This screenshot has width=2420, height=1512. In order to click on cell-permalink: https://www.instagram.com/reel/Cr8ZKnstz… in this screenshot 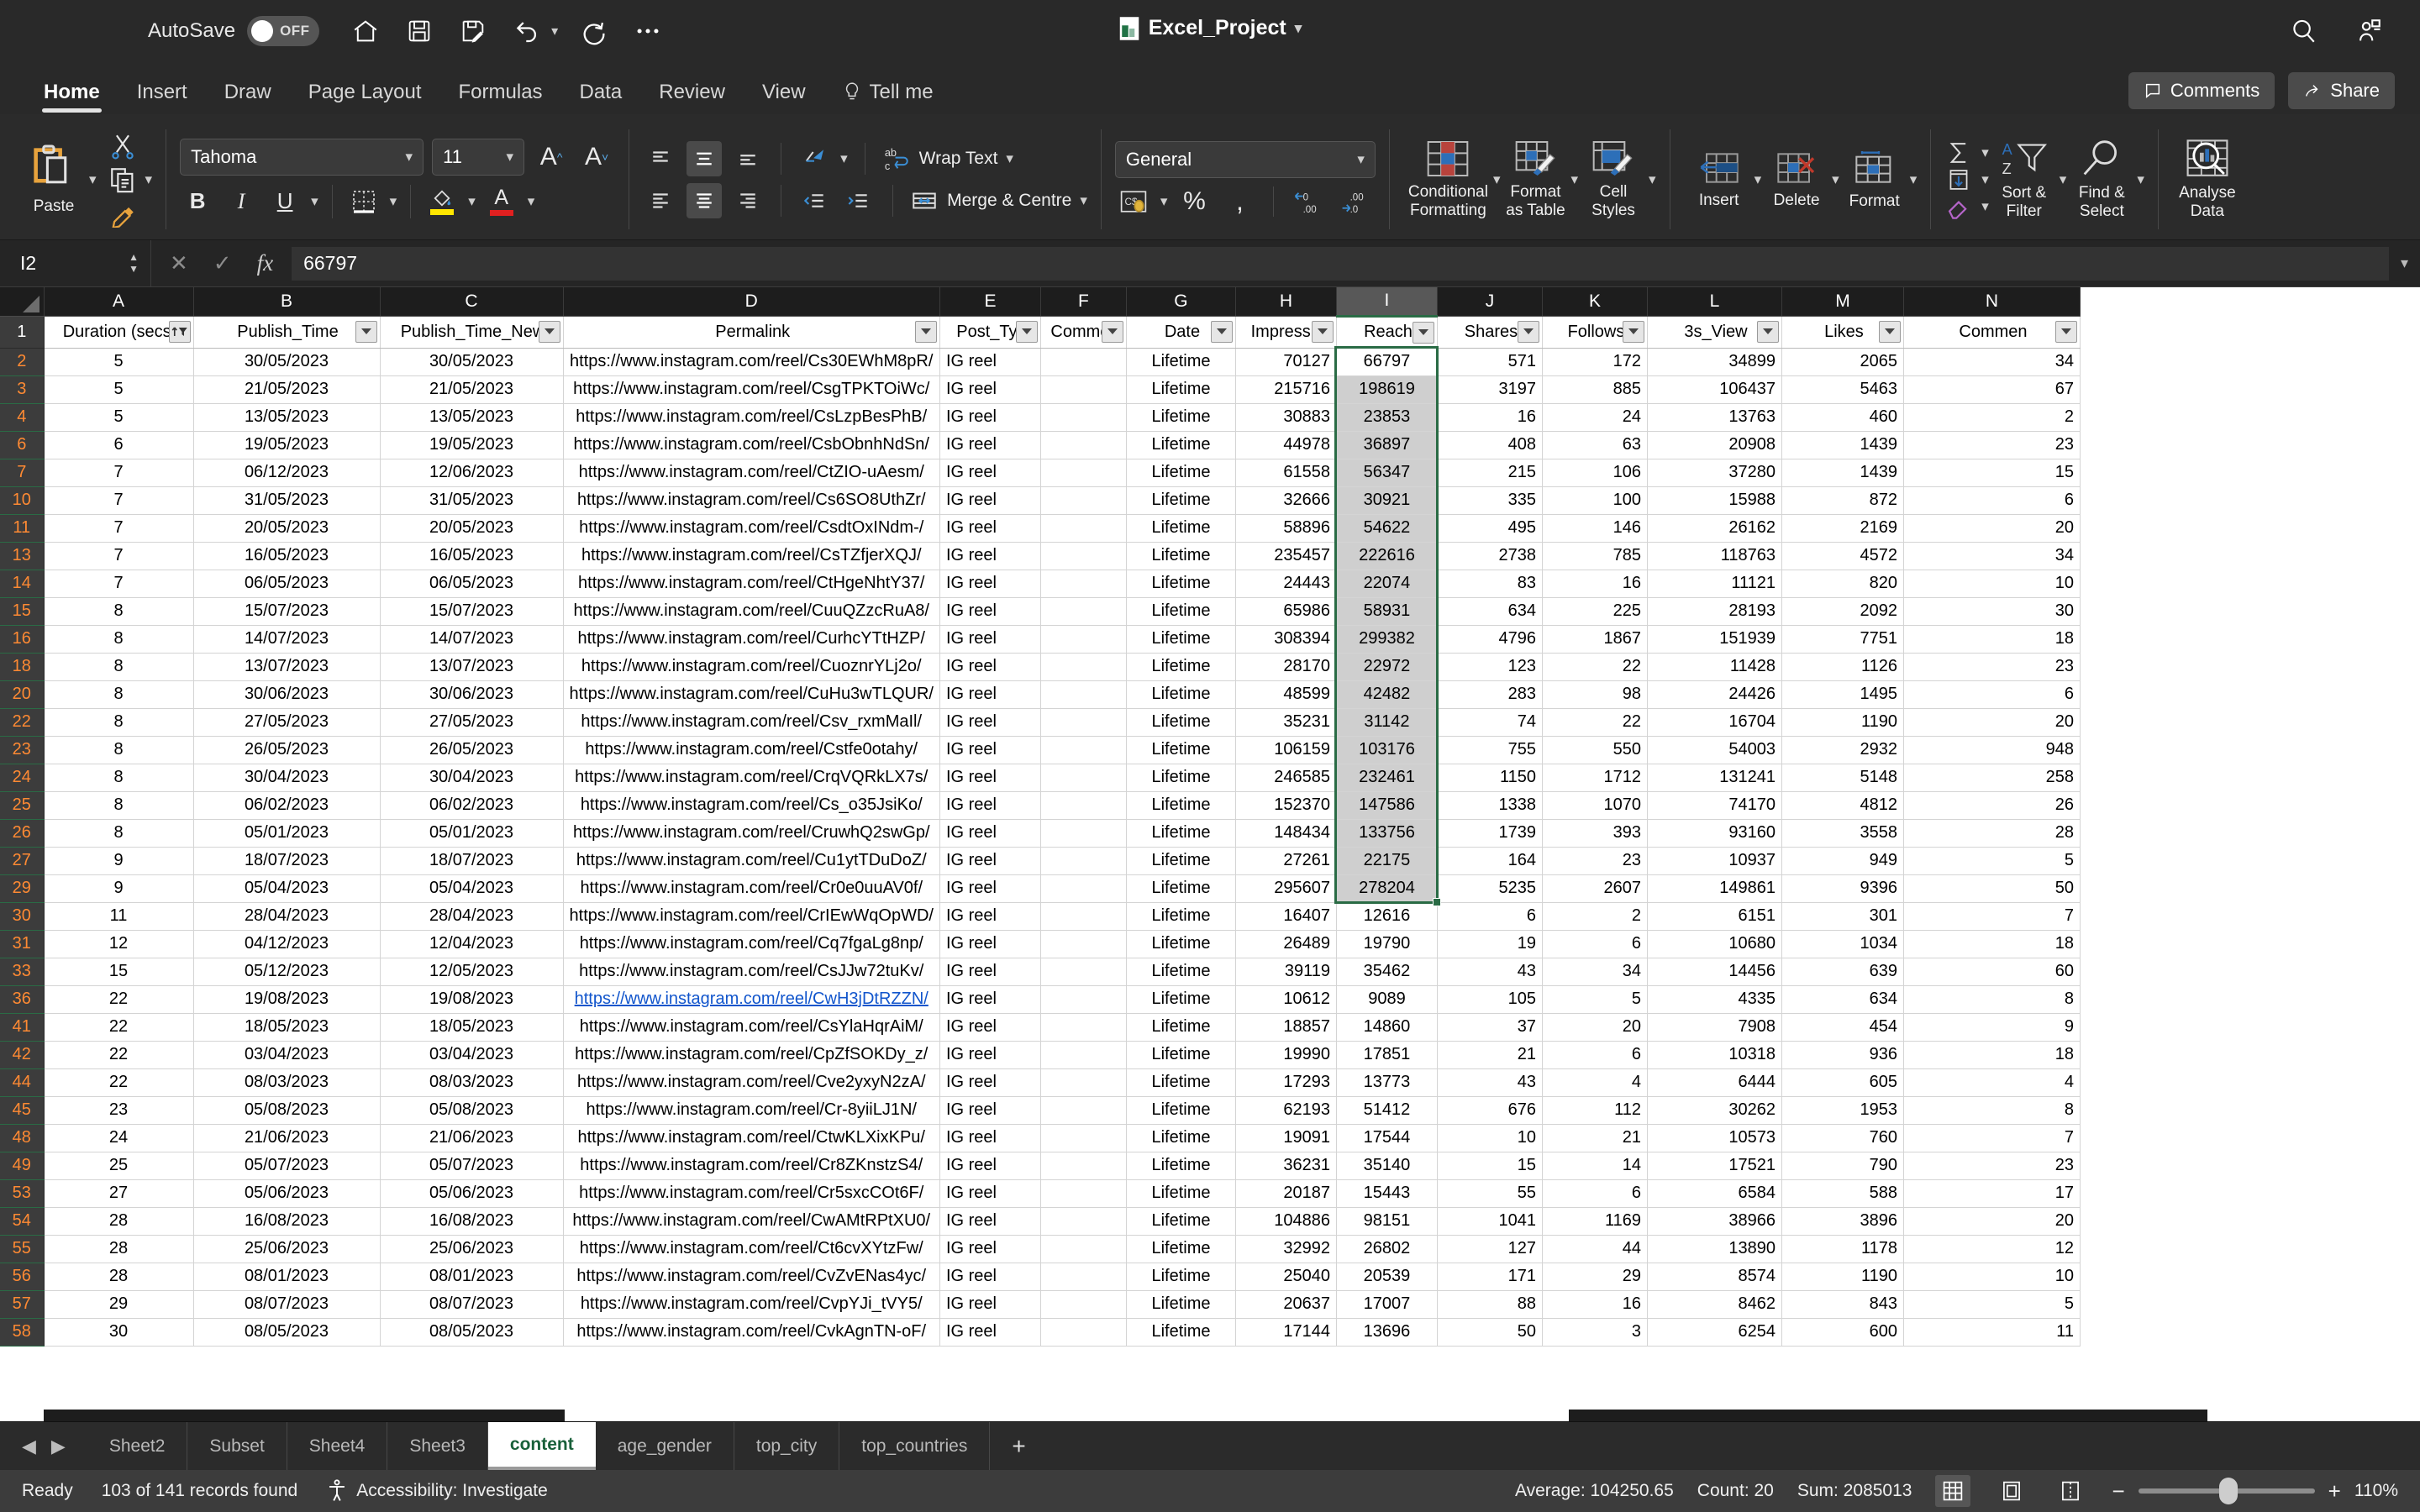, I will do `click(751, 1166)`.